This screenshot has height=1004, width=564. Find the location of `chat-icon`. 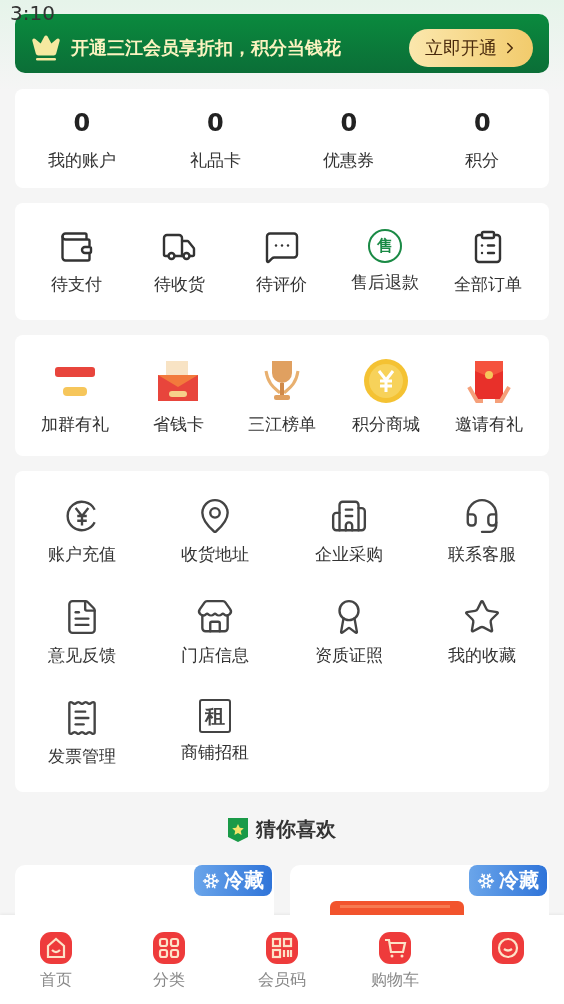

chat-icon is located at coordinates (282, 247).